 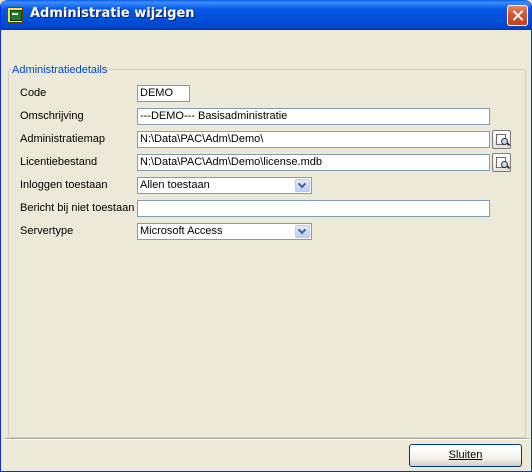 I want to click on folder-search-icon, so click(x=501, y=139).